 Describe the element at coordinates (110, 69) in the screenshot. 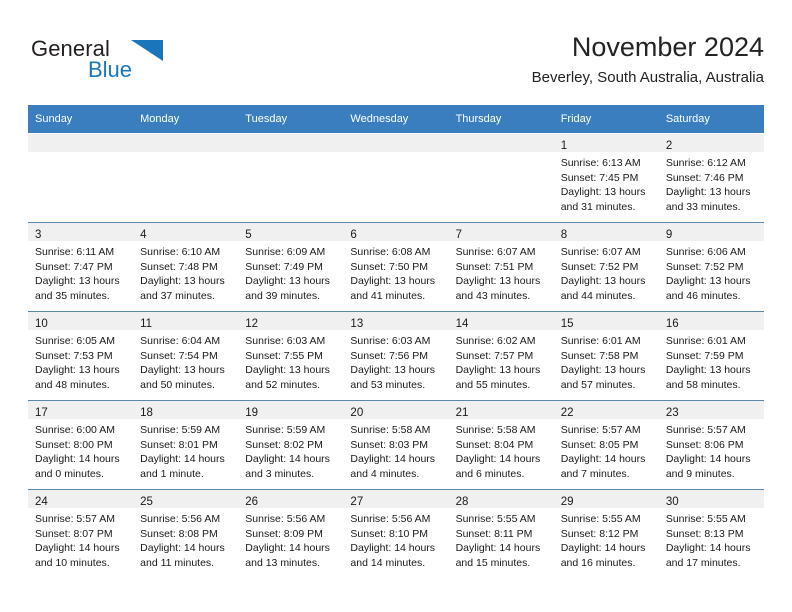

I see `brand-name-blue: Blue` at that location.